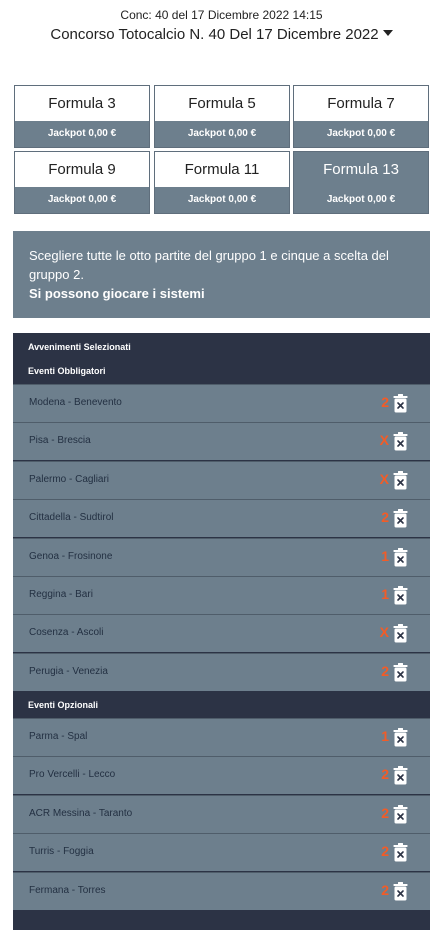 Image resolution: width=443 pixels, height=930 pixels. Describe the element at coordinates (66, 633) in the screenshot. I see `match-name: Cosenza - Ascoli` at that location.